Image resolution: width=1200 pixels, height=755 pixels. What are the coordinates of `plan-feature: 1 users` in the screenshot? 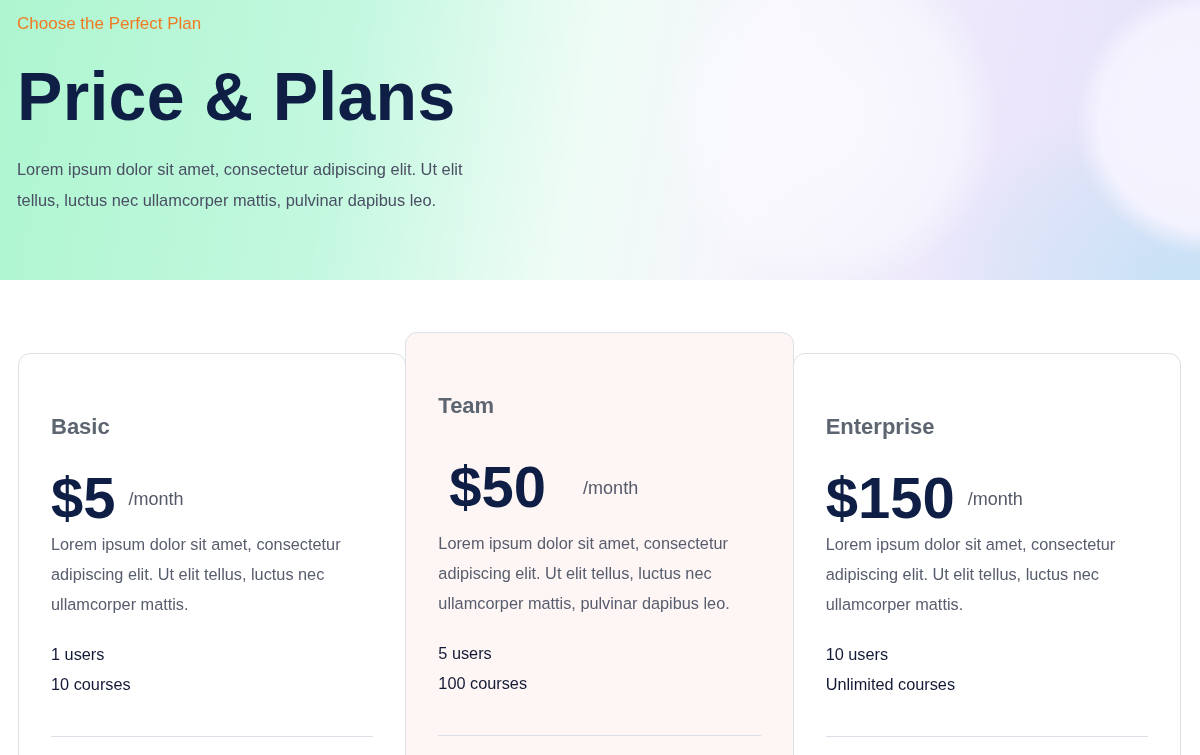 It's located at (78, 654).